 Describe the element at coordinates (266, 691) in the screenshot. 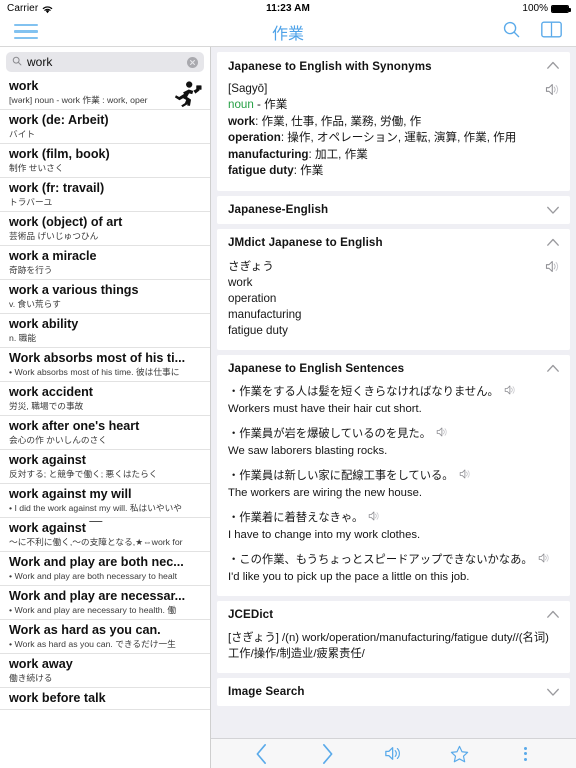

I see `section-title: Image Search` at that location.